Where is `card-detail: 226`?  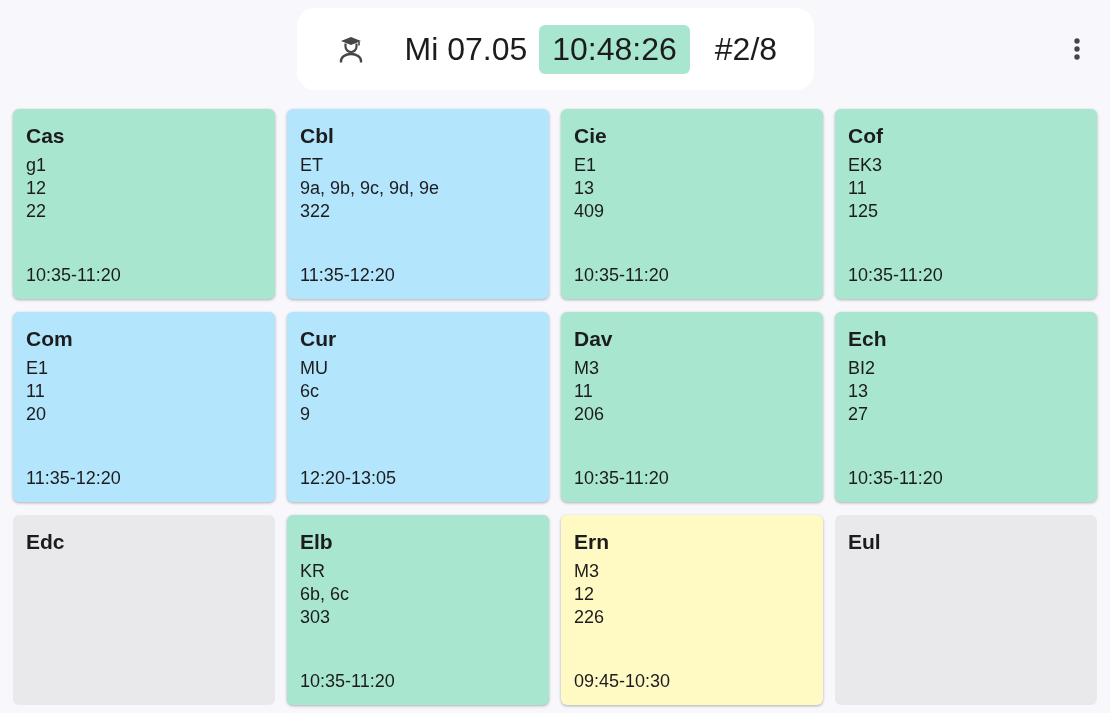
card-detail: 226 is located at coordinates (589, 617).